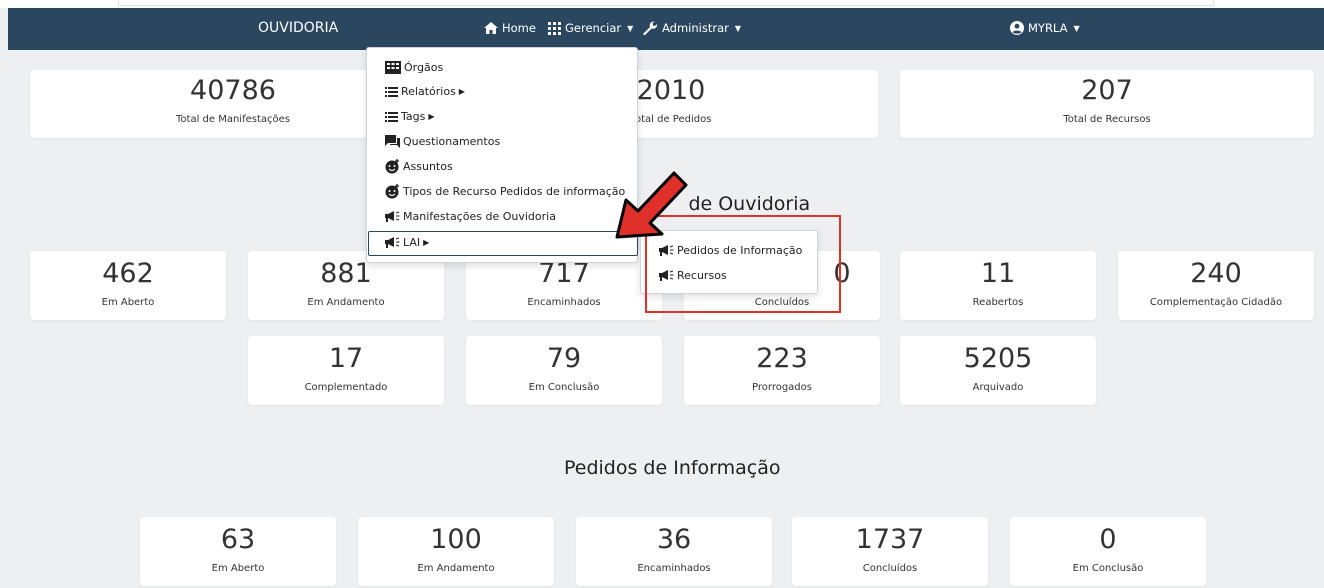 The width and height of the screenshot is (1324, 588). I want to click on nav-home: Home, so click(510, 28).